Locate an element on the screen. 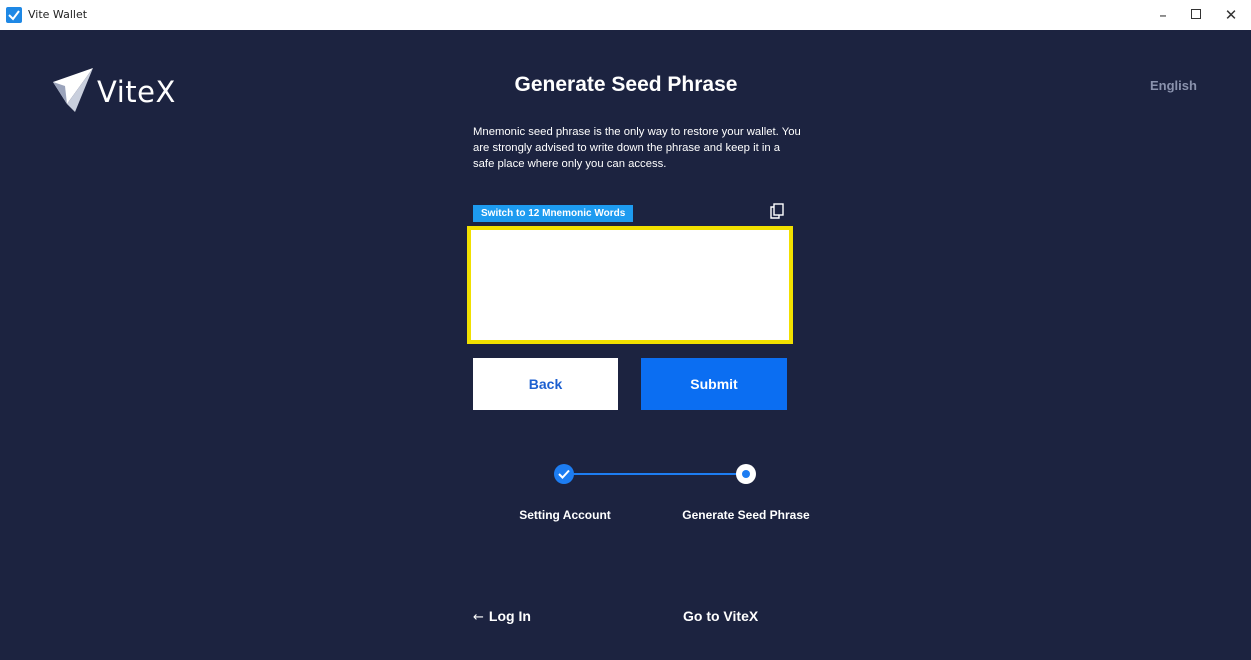 The image size is (1251, 660). step-current-icon is located at coordinates (746, 474).